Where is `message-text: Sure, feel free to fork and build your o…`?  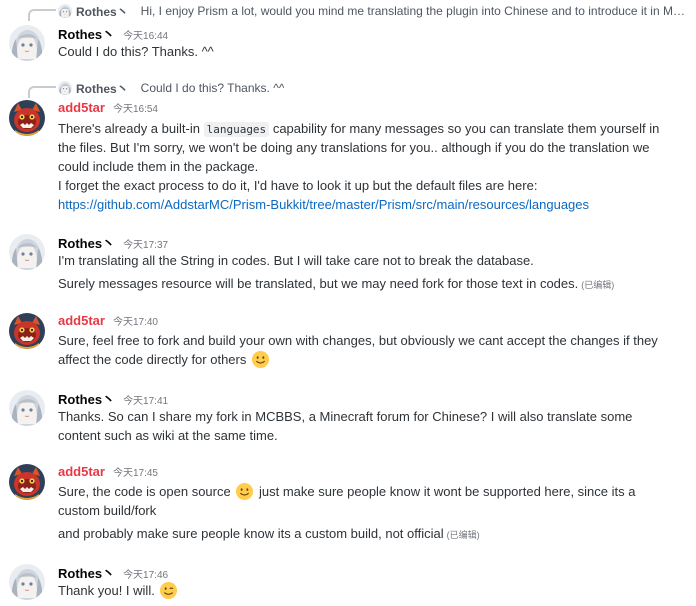
message-text: Sure, feel free to fork and build your o… is located at coordinates (358, 340).